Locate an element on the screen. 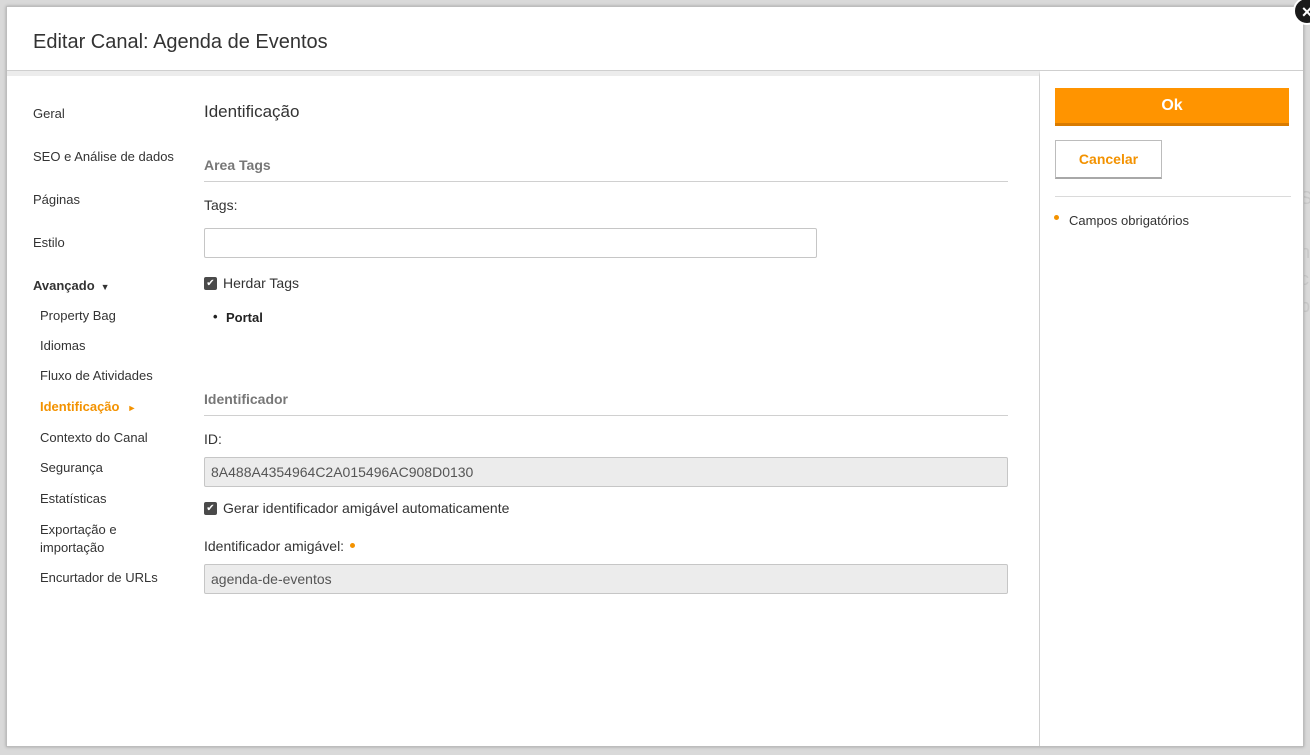 This screenshot has width=1310, height=755. required-fields-label: Campos obrigatórios is located at coordinates (1129, 220).